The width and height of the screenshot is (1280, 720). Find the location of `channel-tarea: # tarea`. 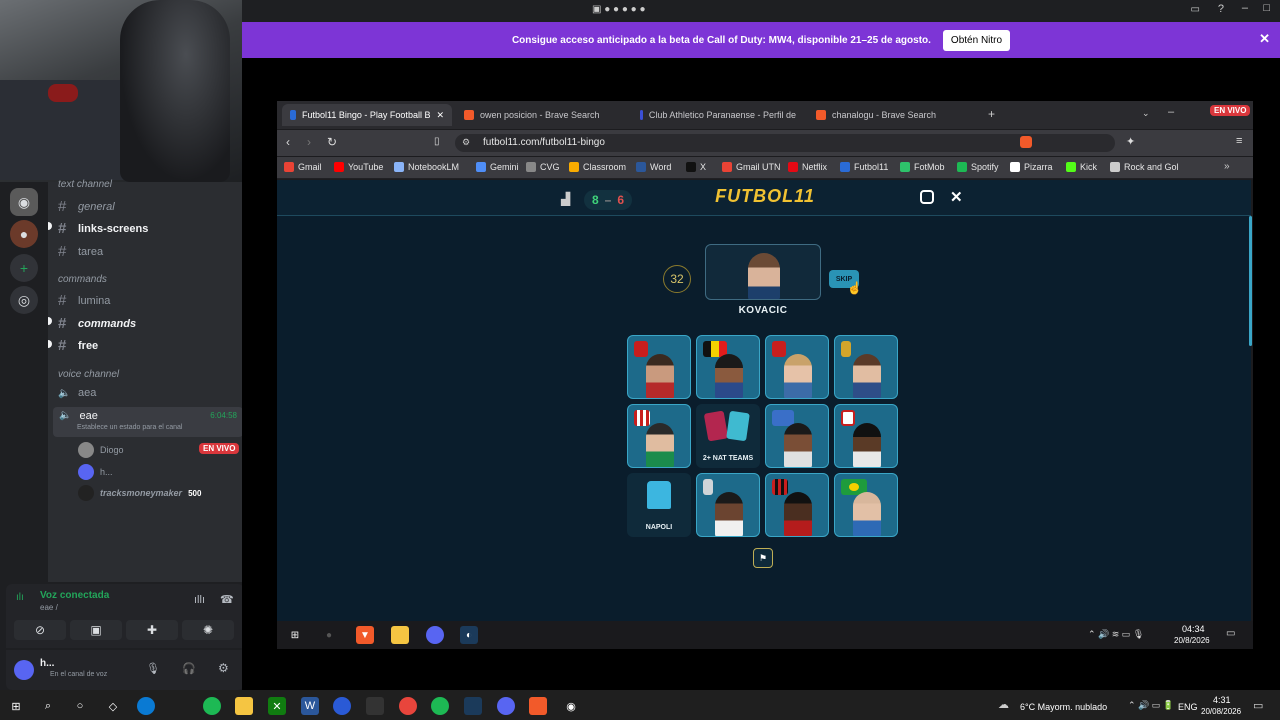

channel-tarea: # tarea is located at coordinates (80, 251).